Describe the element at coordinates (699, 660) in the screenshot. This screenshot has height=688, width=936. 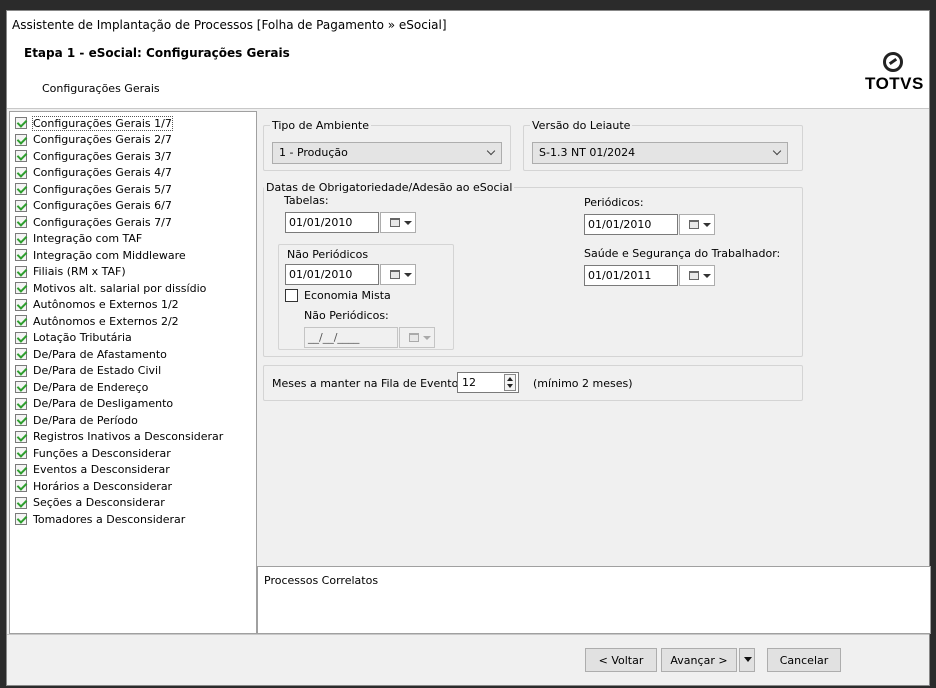
I see `next-button: Avançar >` at that location.